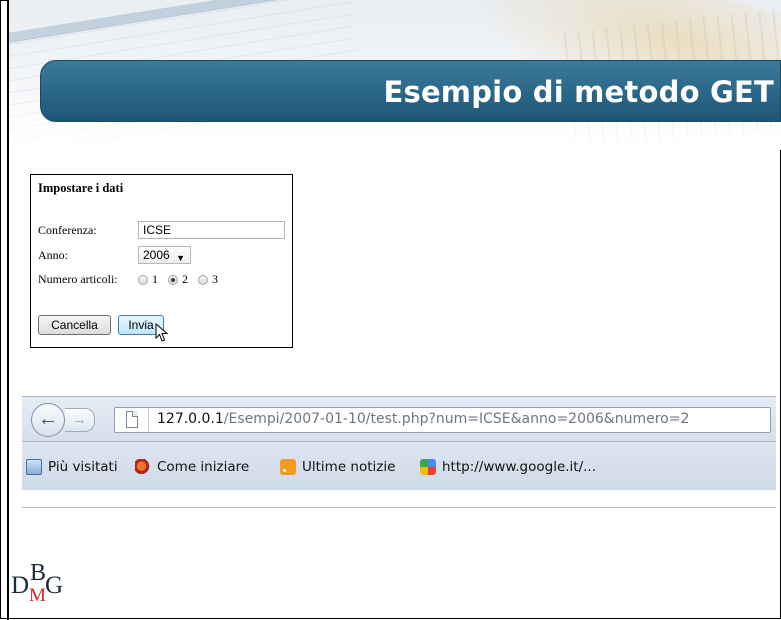 Image resolution: width=781 pixels, height=620 pixels. What do you see at coordinates (78, 279) in the screenshot?
I see `articles-label: Numero articoli:` at bounding box center [78, 279].